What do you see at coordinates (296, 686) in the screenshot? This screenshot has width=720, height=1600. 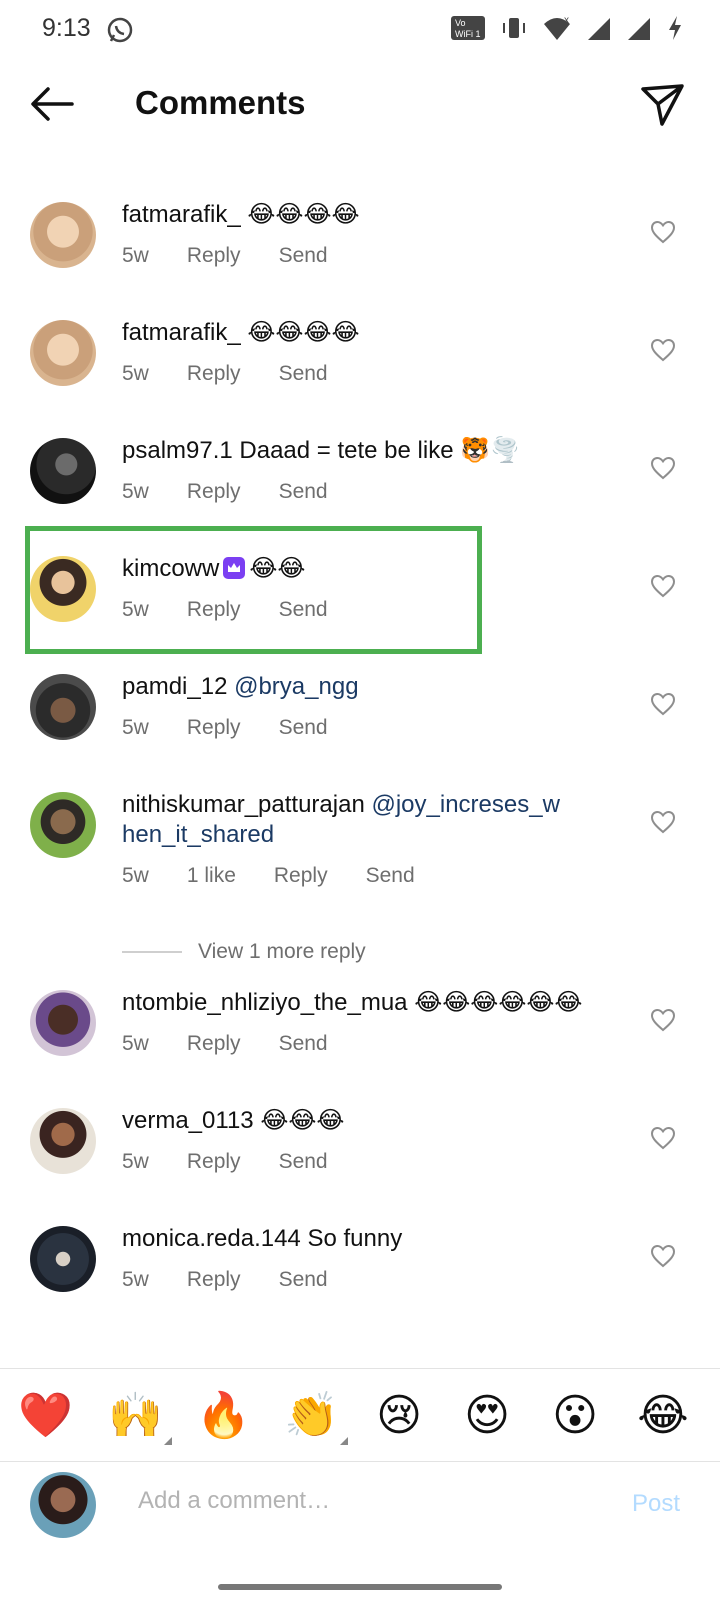 I see `mention-link: @brya_ngg` at bounding box center [296, 686].